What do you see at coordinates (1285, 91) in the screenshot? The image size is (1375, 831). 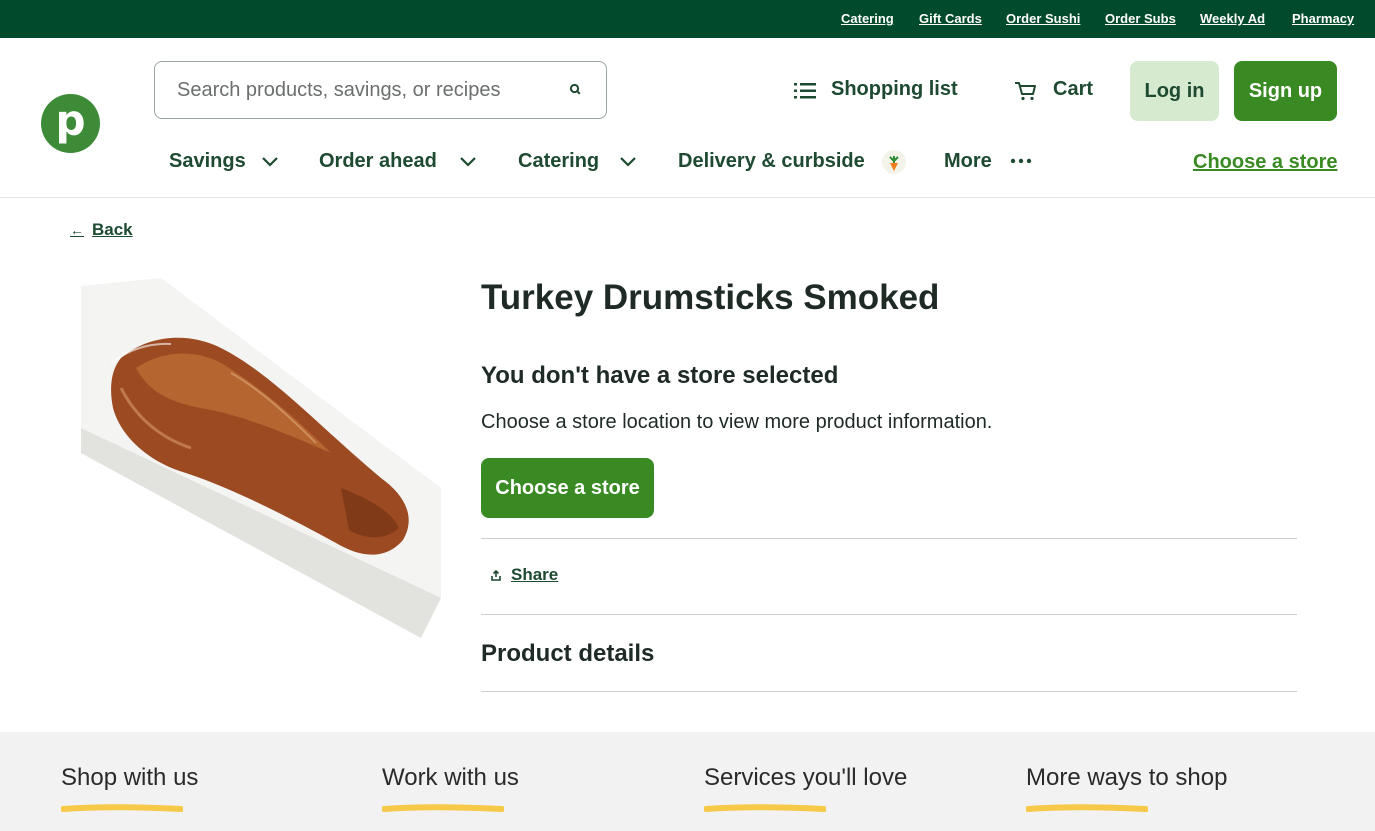 I see `signup-button: Sign up` at bounding box center [1285, 91].